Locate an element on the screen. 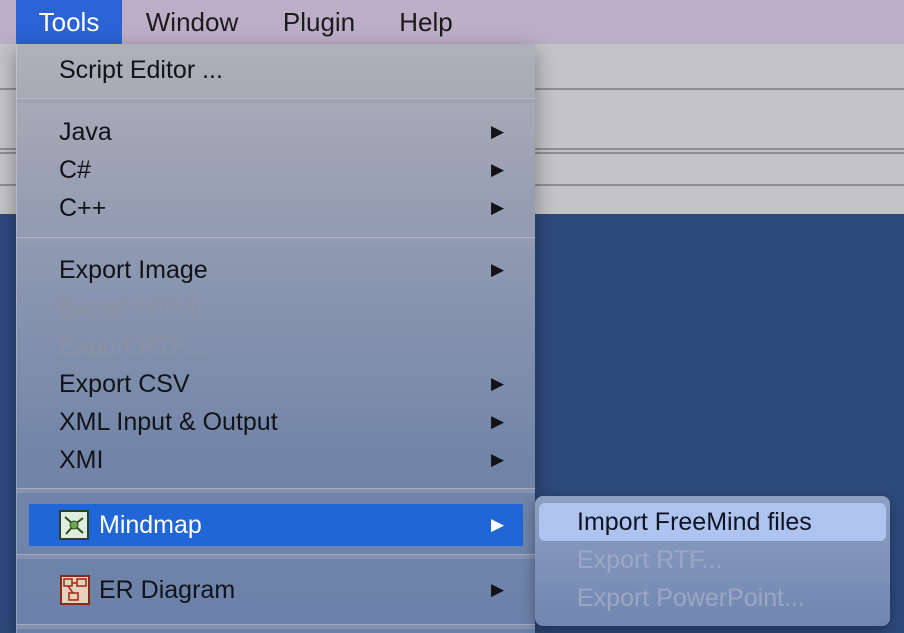 The image size is (904, 633). er-diagram-icon is located at coordinates (75, 590).